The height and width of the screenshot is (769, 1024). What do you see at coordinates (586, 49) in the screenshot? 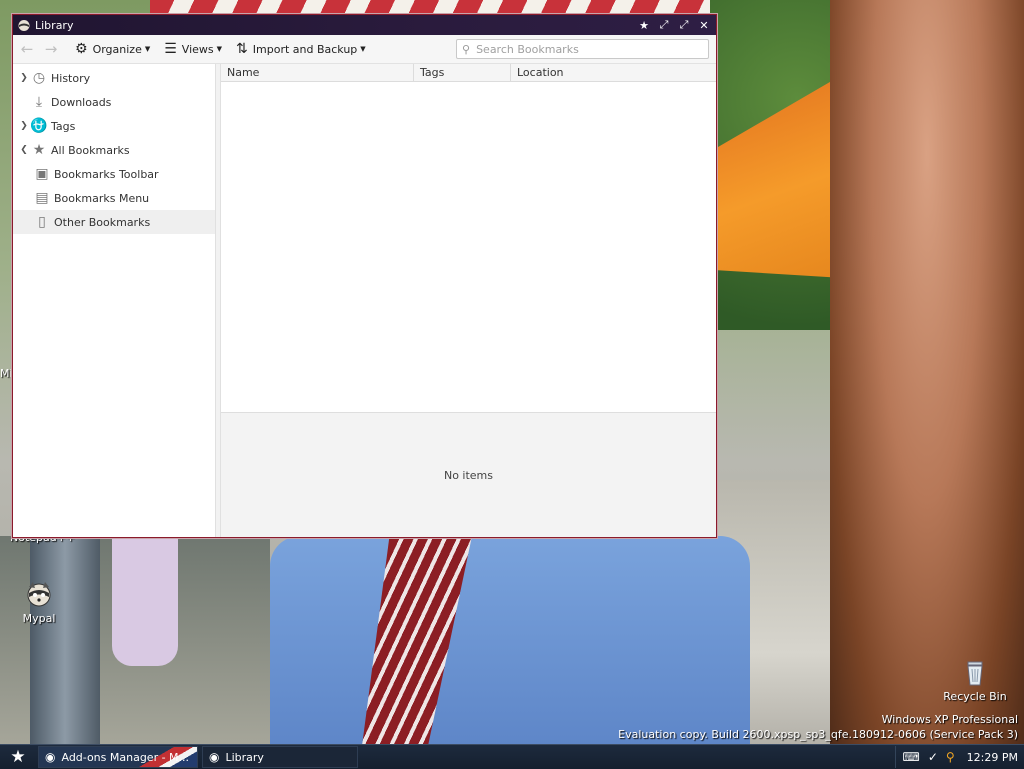
I see `search-input` at bounding box center [586, 49].